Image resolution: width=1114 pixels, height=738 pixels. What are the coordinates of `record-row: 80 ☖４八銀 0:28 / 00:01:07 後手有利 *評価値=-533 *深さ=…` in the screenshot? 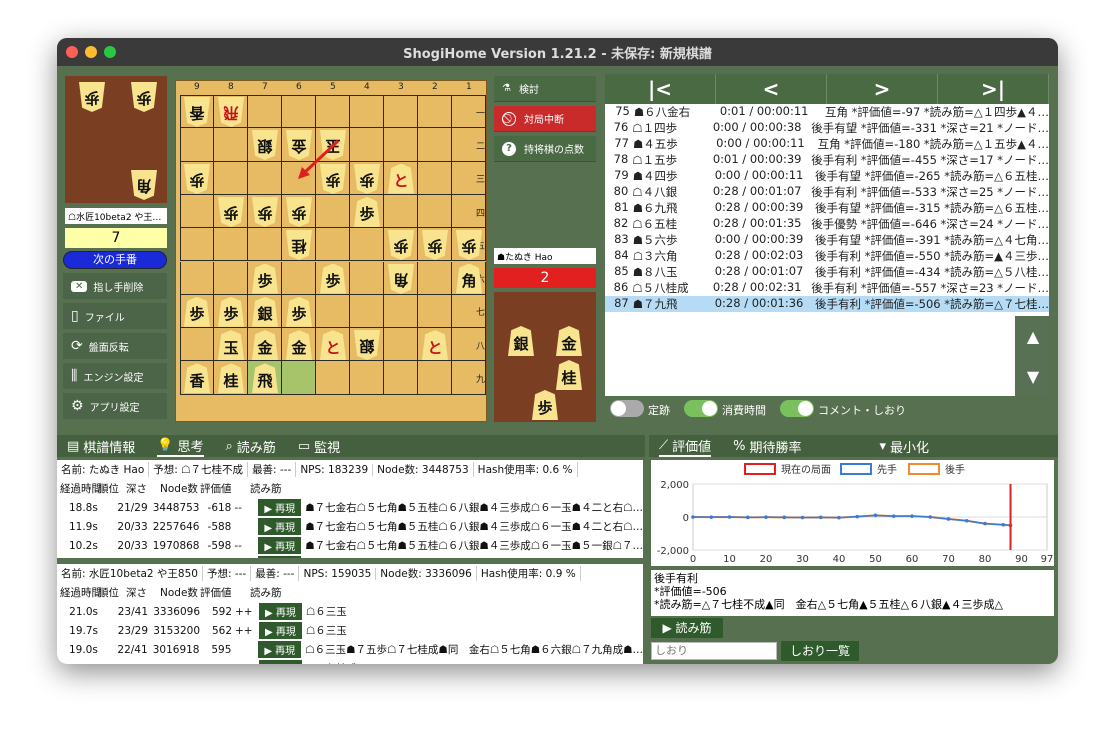 It's located at (827, 192).